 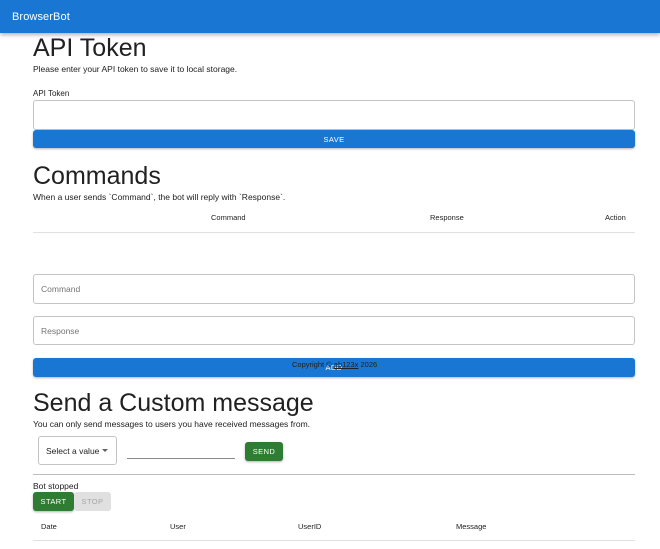 I want to click on commands-col-action: Action, so click(x=615, y=217).